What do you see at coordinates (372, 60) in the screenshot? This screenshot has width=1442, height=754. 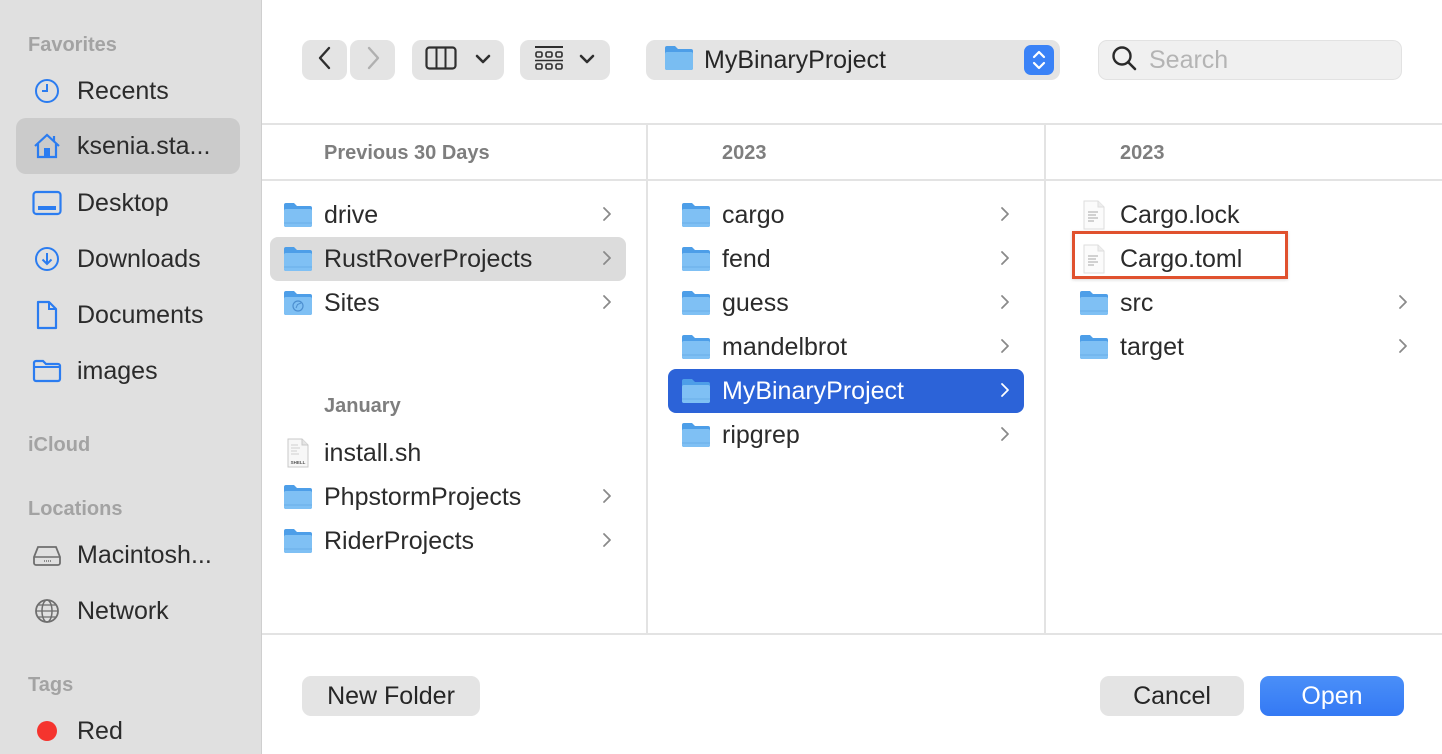 I see `forward-button` at bounding box center [372, 60].